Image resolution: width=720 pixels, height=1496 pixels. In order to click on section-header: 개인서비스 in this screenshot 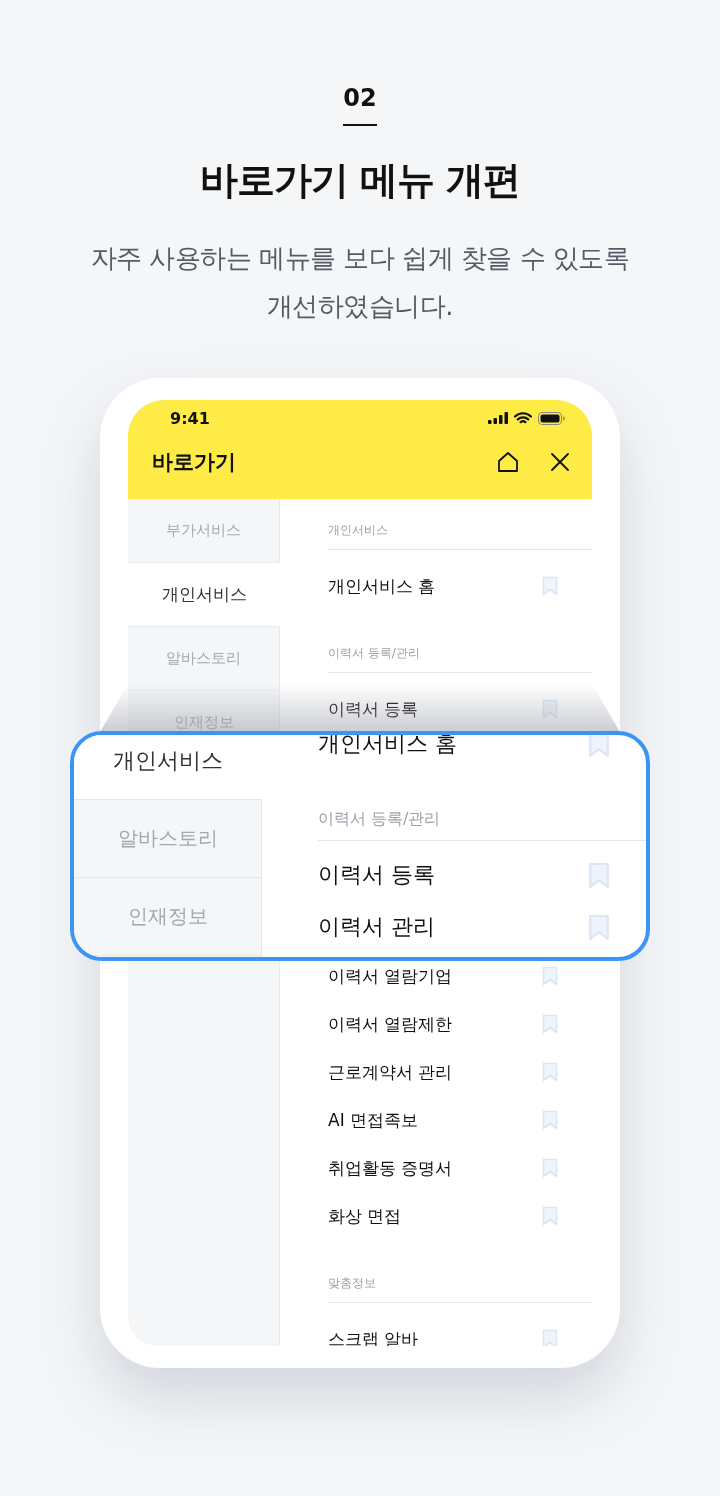, I will do `click(460, 524)`.